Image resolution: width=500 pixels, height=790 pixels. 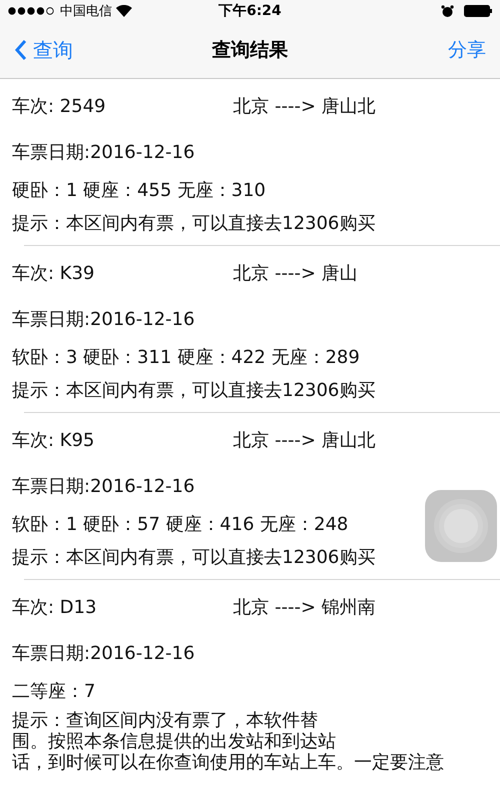 I want to click on route-text: 北京 ----> 唐山, so click(x=295, y=274).